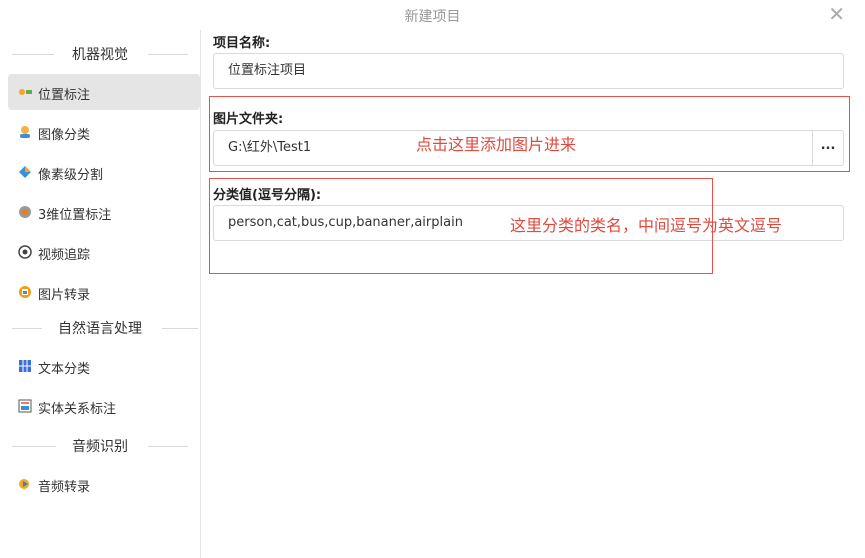  Describe the element at coordinates (25, 406) in the screenshot. I see `relation-icon` at that location.